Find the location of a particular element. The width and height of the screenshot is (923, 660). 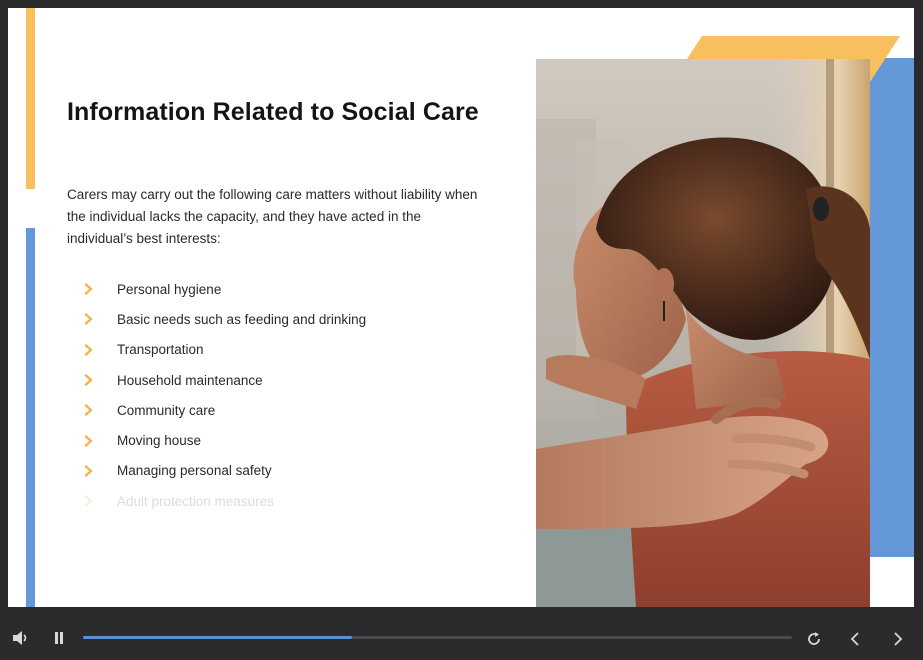

next-slide-button is located at coordinates (898, 639).